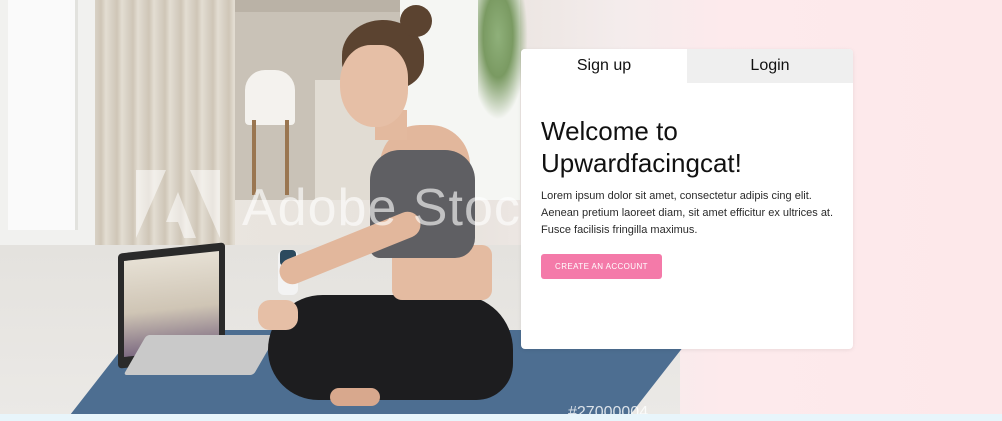 The height and width of the screenshot is (421, 1002). What do you see at coordinates (770, 66) in the screenshot?
I see `tab-login: Login` at bounding box center [770, 66].